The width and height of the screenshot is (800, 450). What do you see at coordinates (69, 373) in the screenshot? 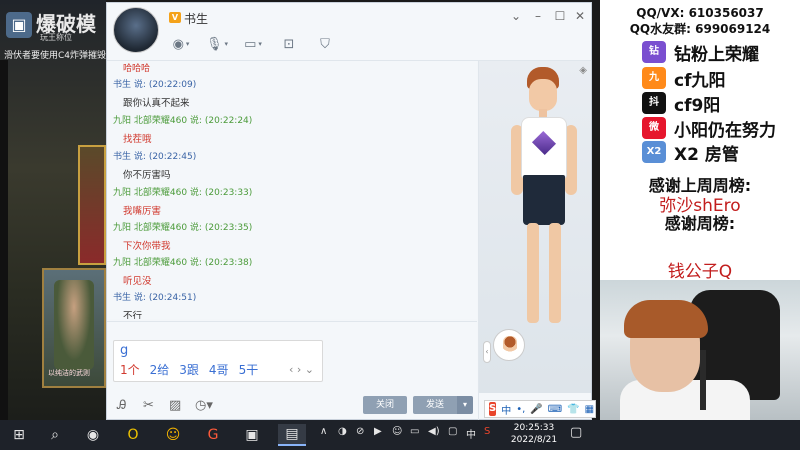
I see `game-card-label: 以纯洁的武则` at bounding box center [69, 373].